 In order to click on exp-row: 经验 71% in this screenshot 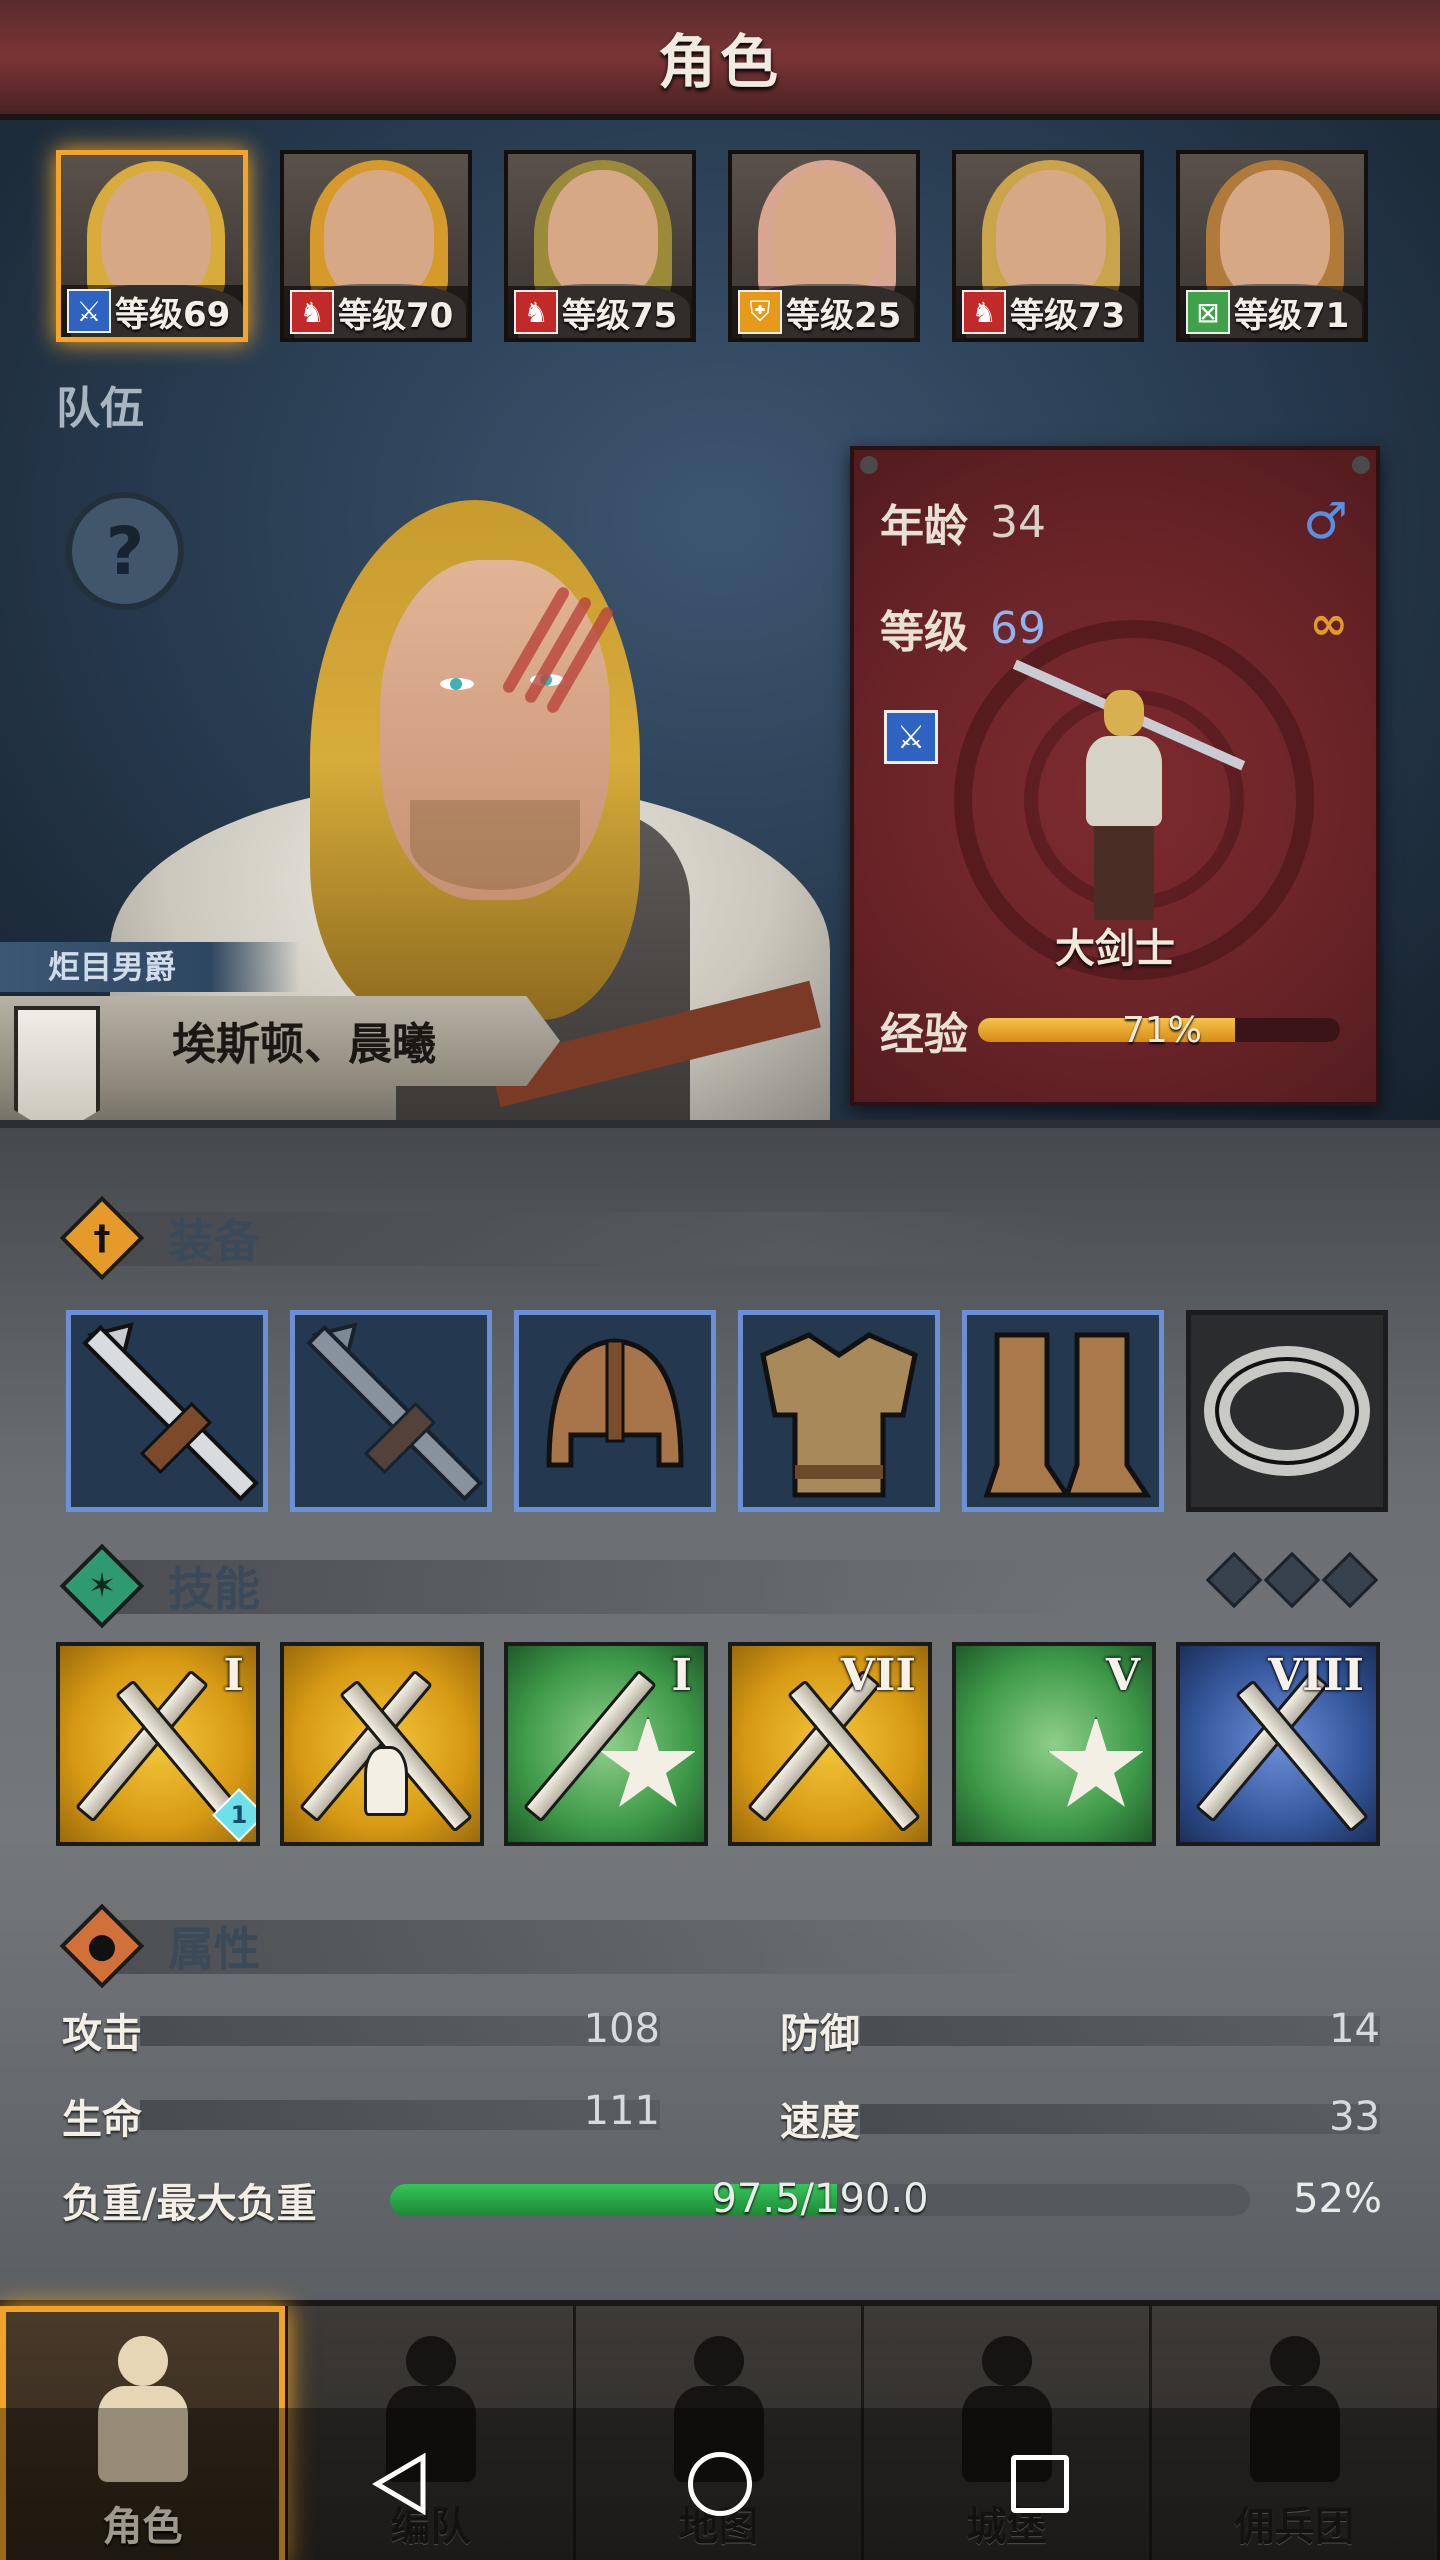, I will do `click(1120, 1030)`.